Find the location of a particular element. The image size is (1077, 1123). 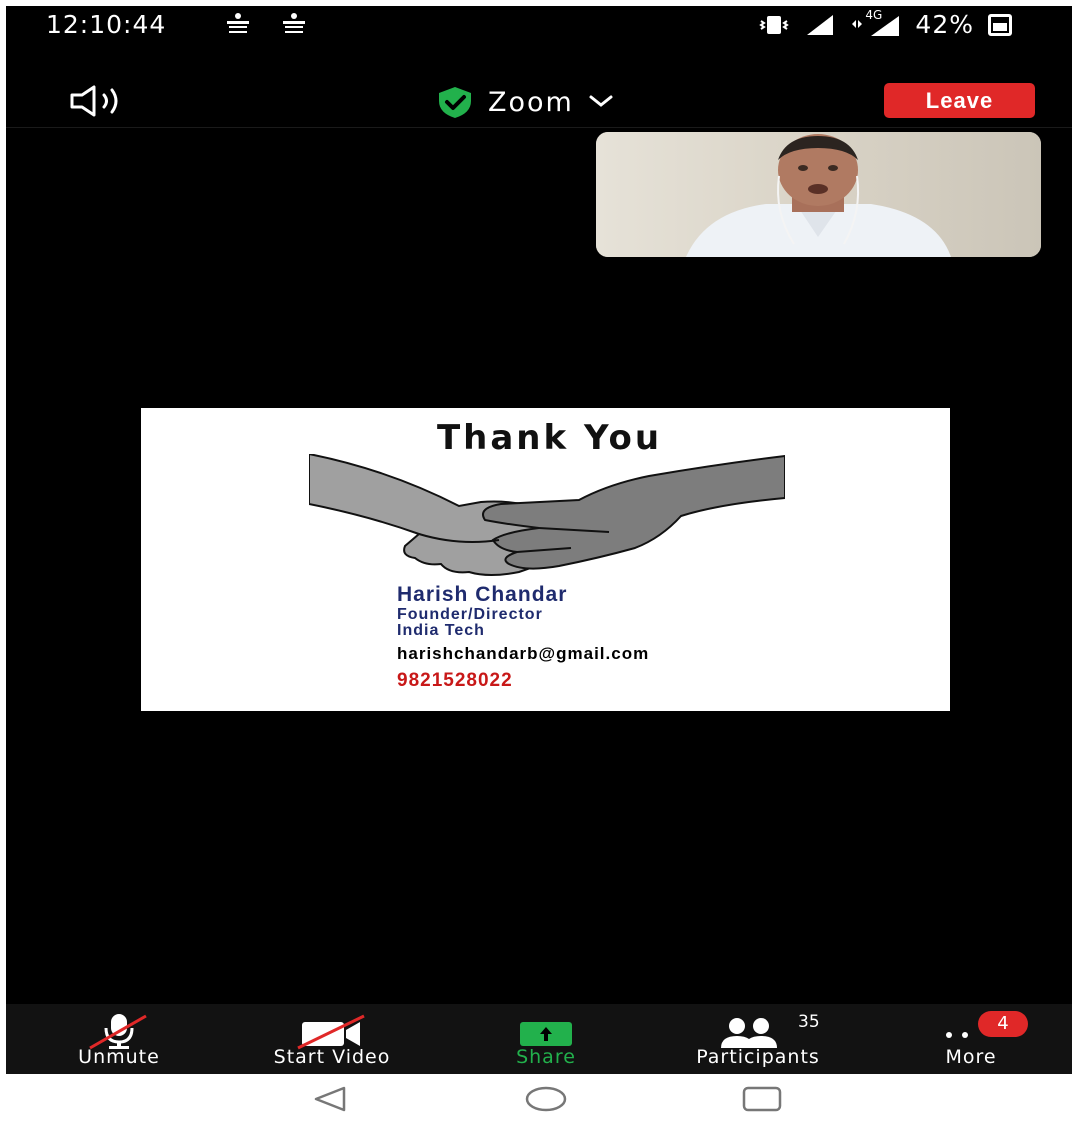

self-video-thumbnail is located at coordinates (818, 194).